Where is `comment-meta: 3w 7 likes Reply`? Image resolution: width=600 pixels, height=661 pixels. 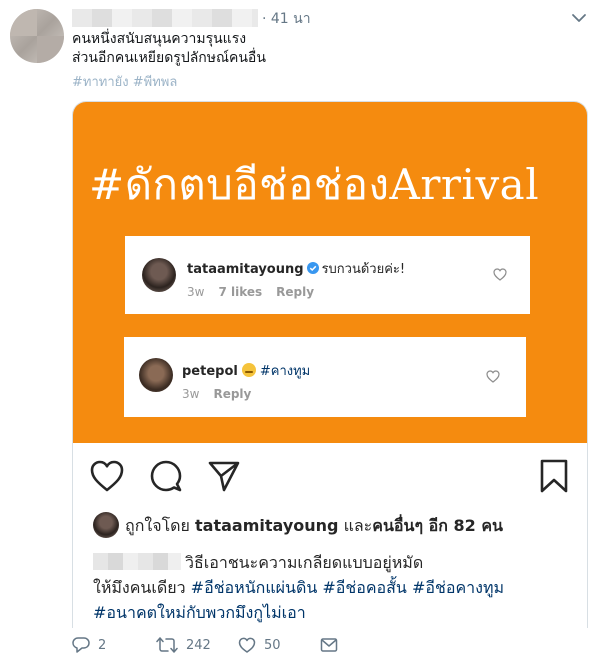 comment-meta: 3w 7 likes Reply is located at coordinates (257, 292).